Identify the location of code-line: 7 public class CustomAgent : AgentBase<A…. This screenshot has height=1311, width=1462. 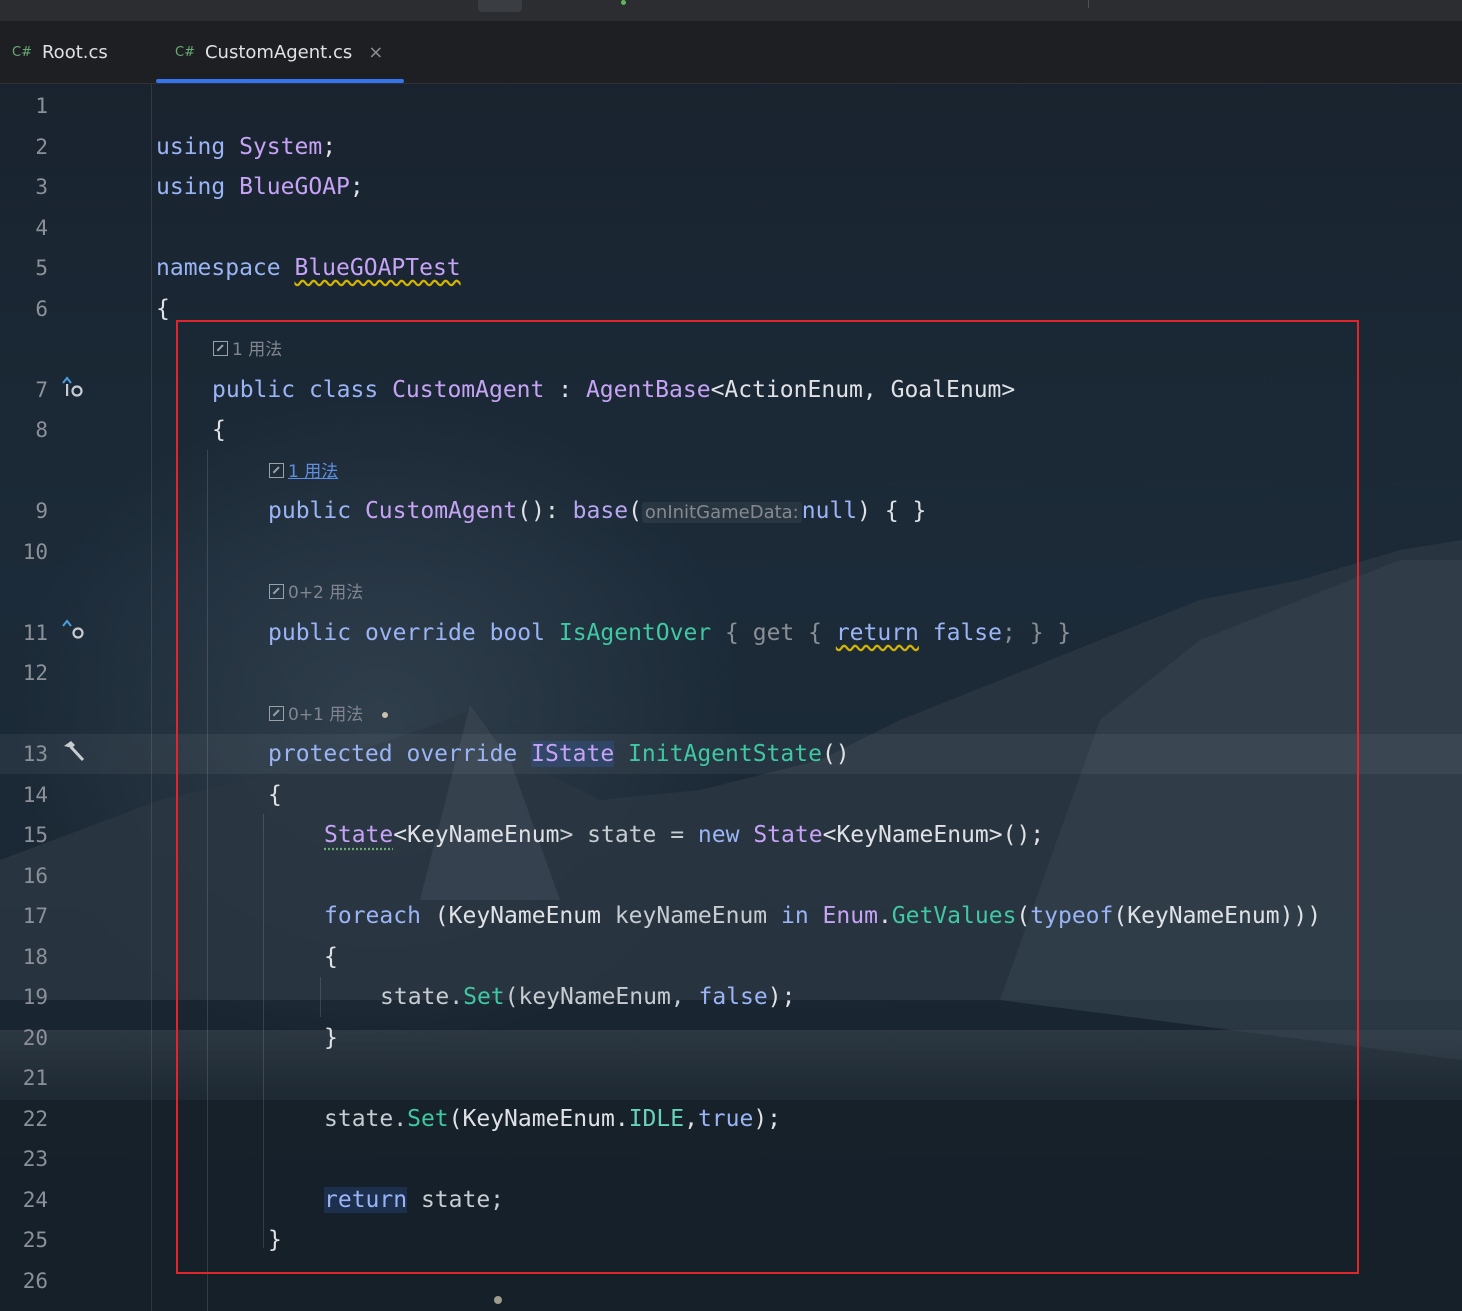
(731, 390).